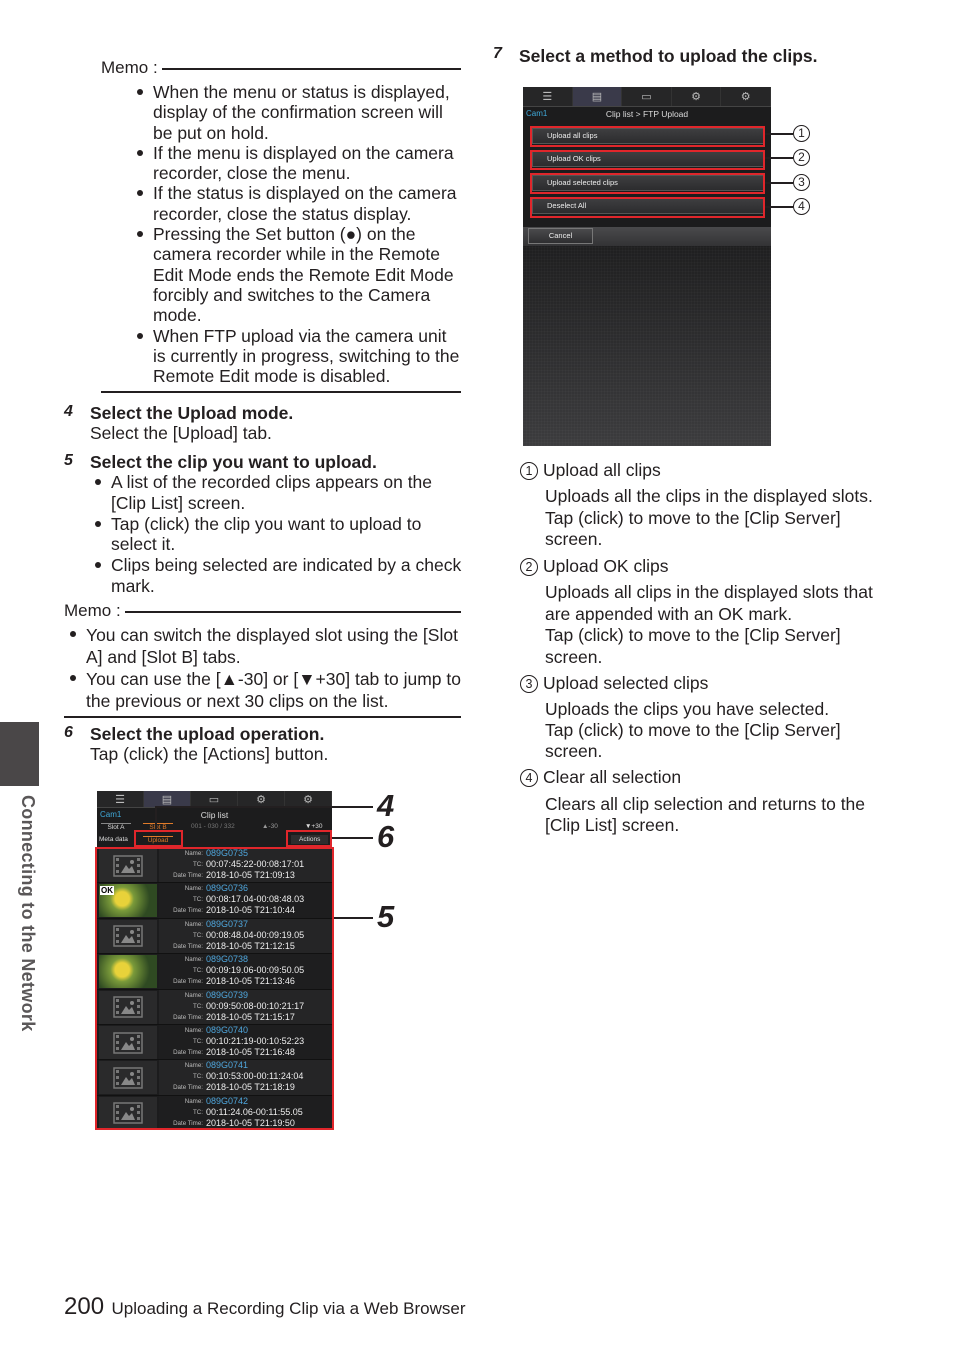 The image size is (954, 1354). Describe the element at coordinates (270, 826) in the screenshot. I see `prev-30-tab: ▲-30` at that location.